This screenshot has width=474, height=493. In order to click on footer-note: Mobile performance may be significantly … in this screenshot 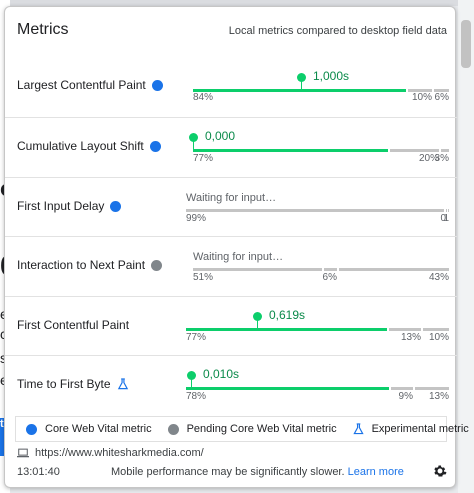, I will do `click(257, 472)`.